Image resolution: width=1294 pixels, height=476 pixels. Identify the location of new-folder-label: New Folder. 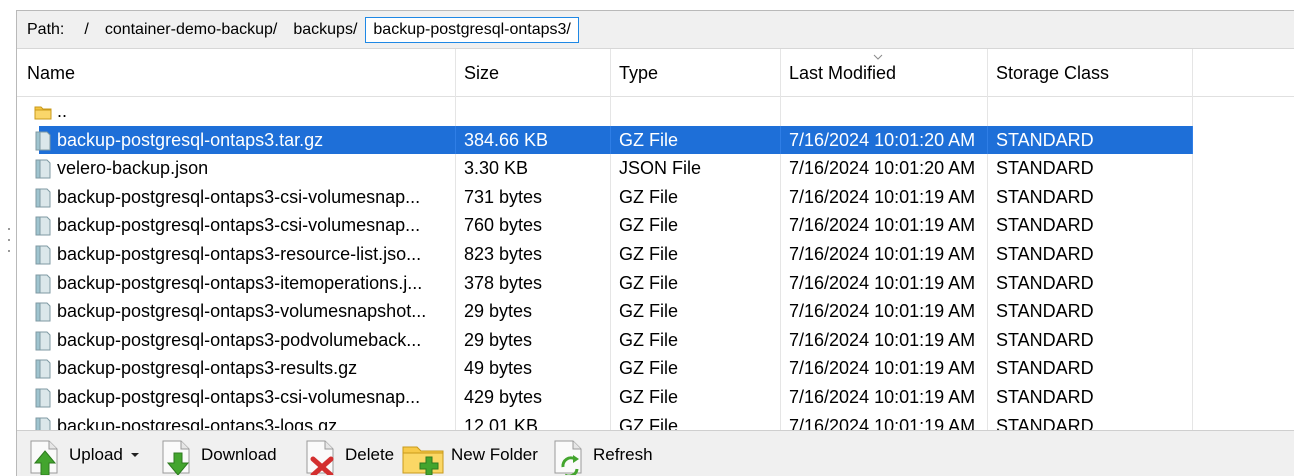
(494, 454).